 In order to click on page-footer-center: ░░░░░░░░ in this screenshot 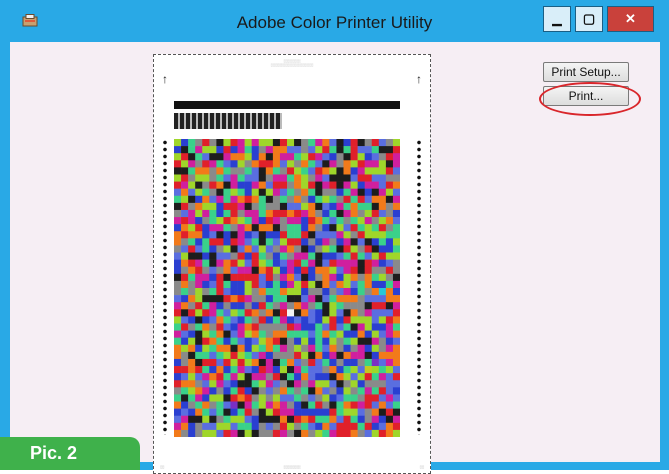, I will do `click(292, 467)`.